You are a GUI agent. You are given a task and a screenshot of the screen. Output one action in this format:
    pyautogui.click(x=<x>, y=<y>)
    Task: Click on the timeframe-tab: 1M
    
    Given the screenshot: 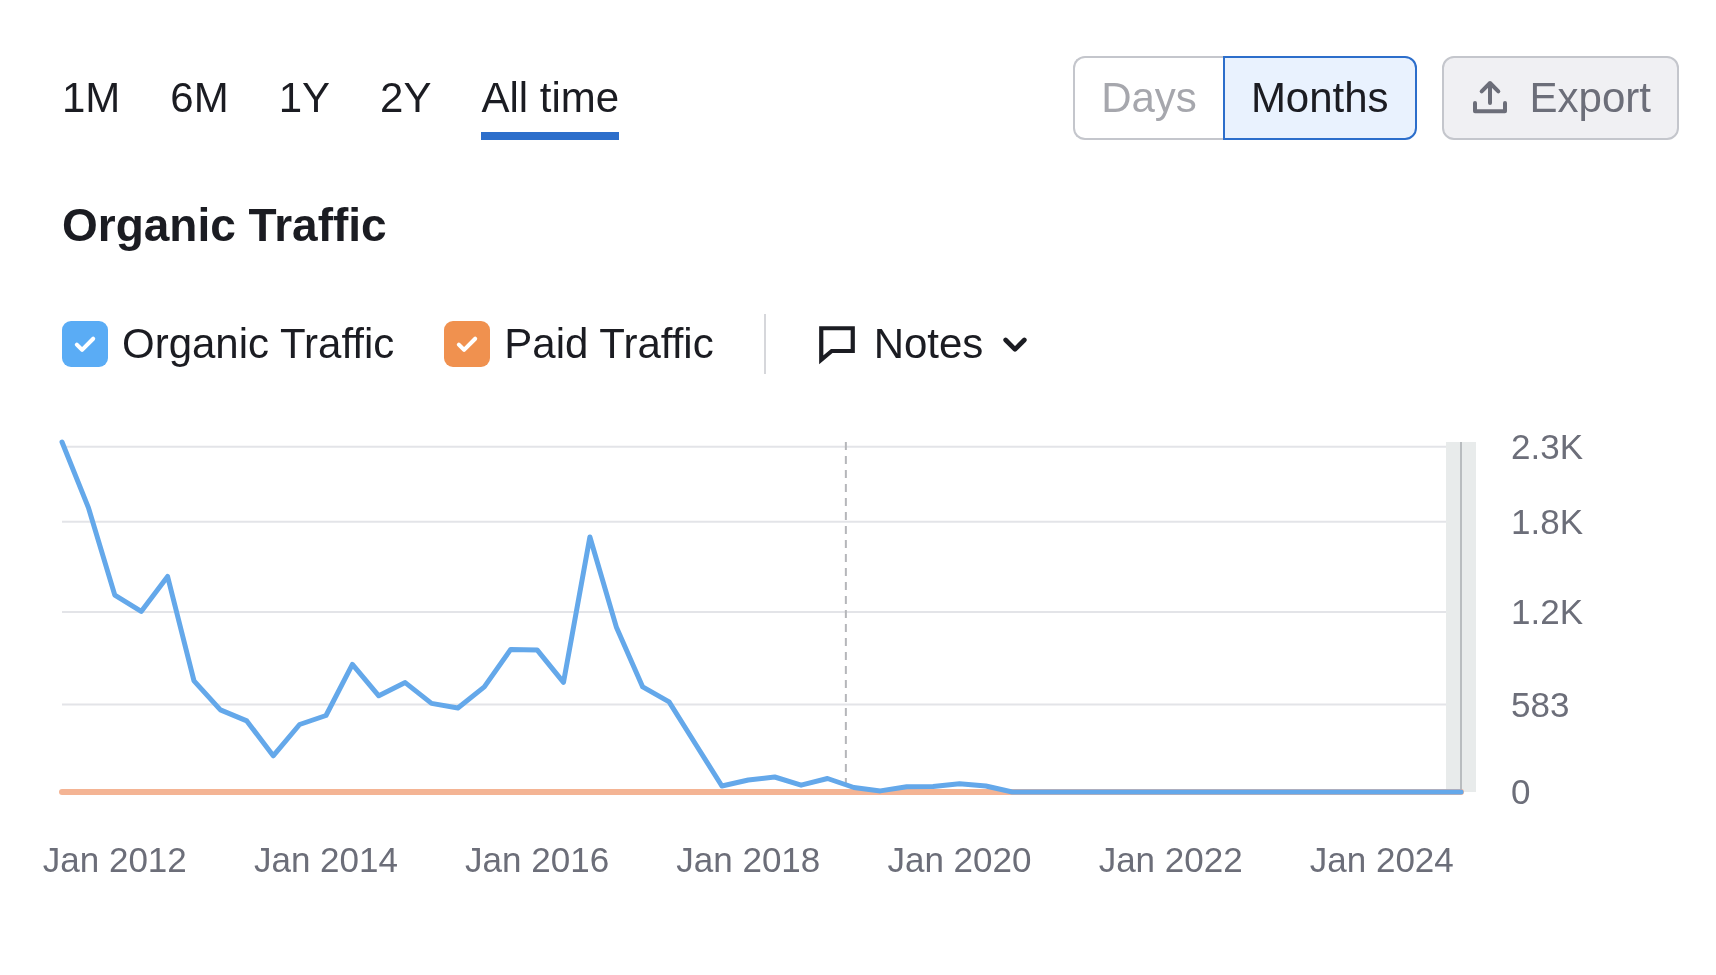 What is the action you would take?
    pyautogui.click(x=91, y=107)
    